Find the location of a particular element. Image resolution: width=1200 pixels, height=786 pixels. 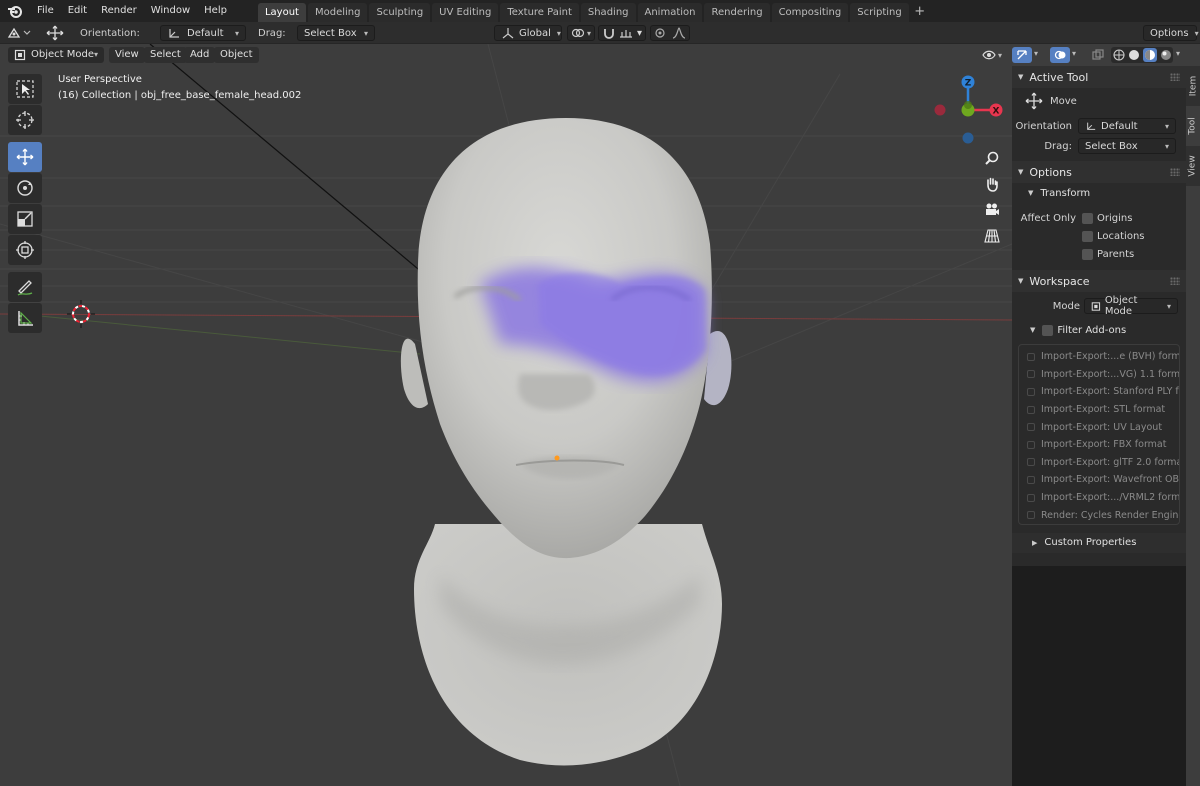

list-item: Import-Export: FBX format is located at coordinates (1099, 445).